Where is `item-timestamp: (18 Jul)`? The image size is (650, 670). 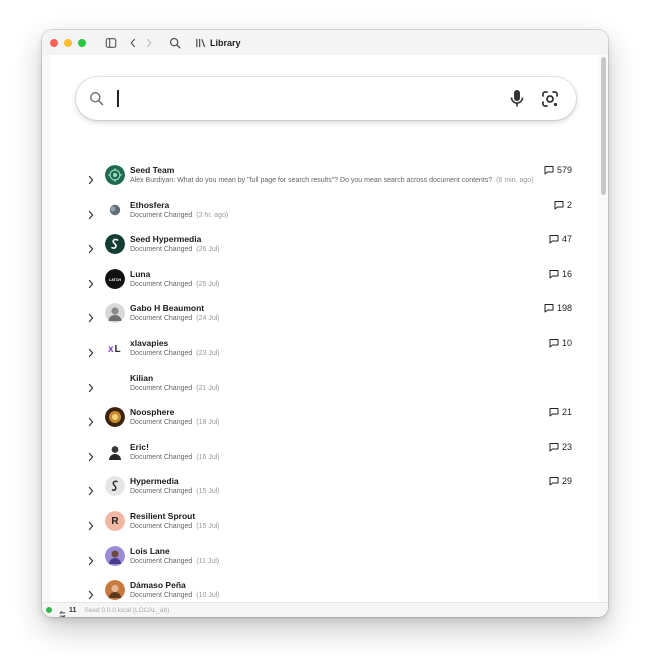 item-timestamp: (18 Jul) is located at coordinates (208, 423).